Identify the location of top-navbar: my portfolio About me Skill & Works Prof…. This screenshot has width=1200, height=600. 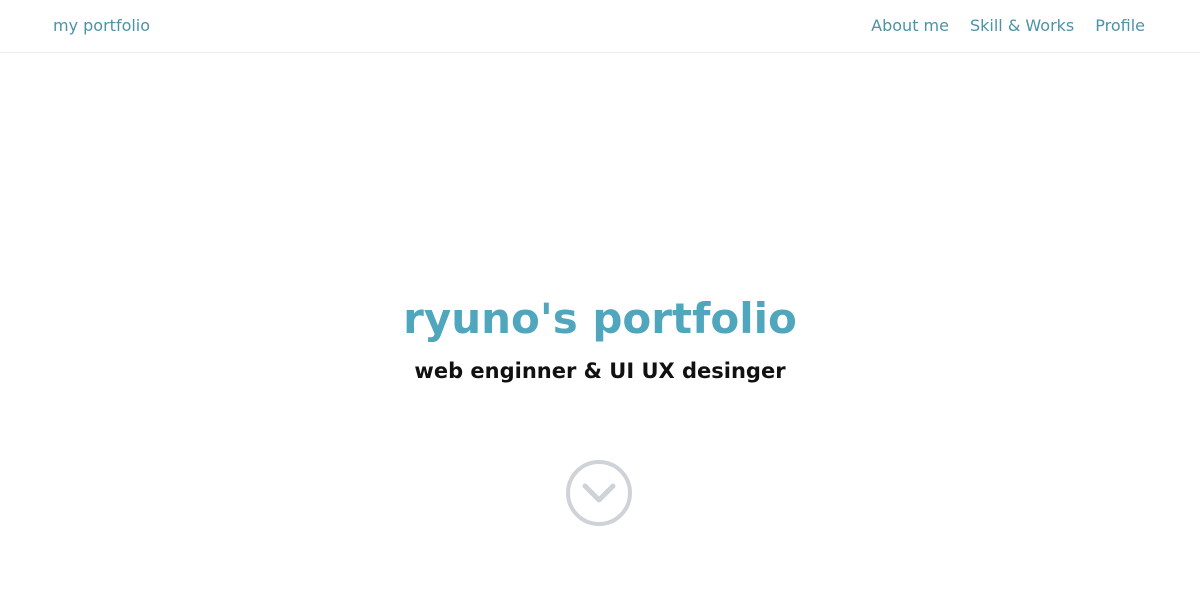
(600, 26).